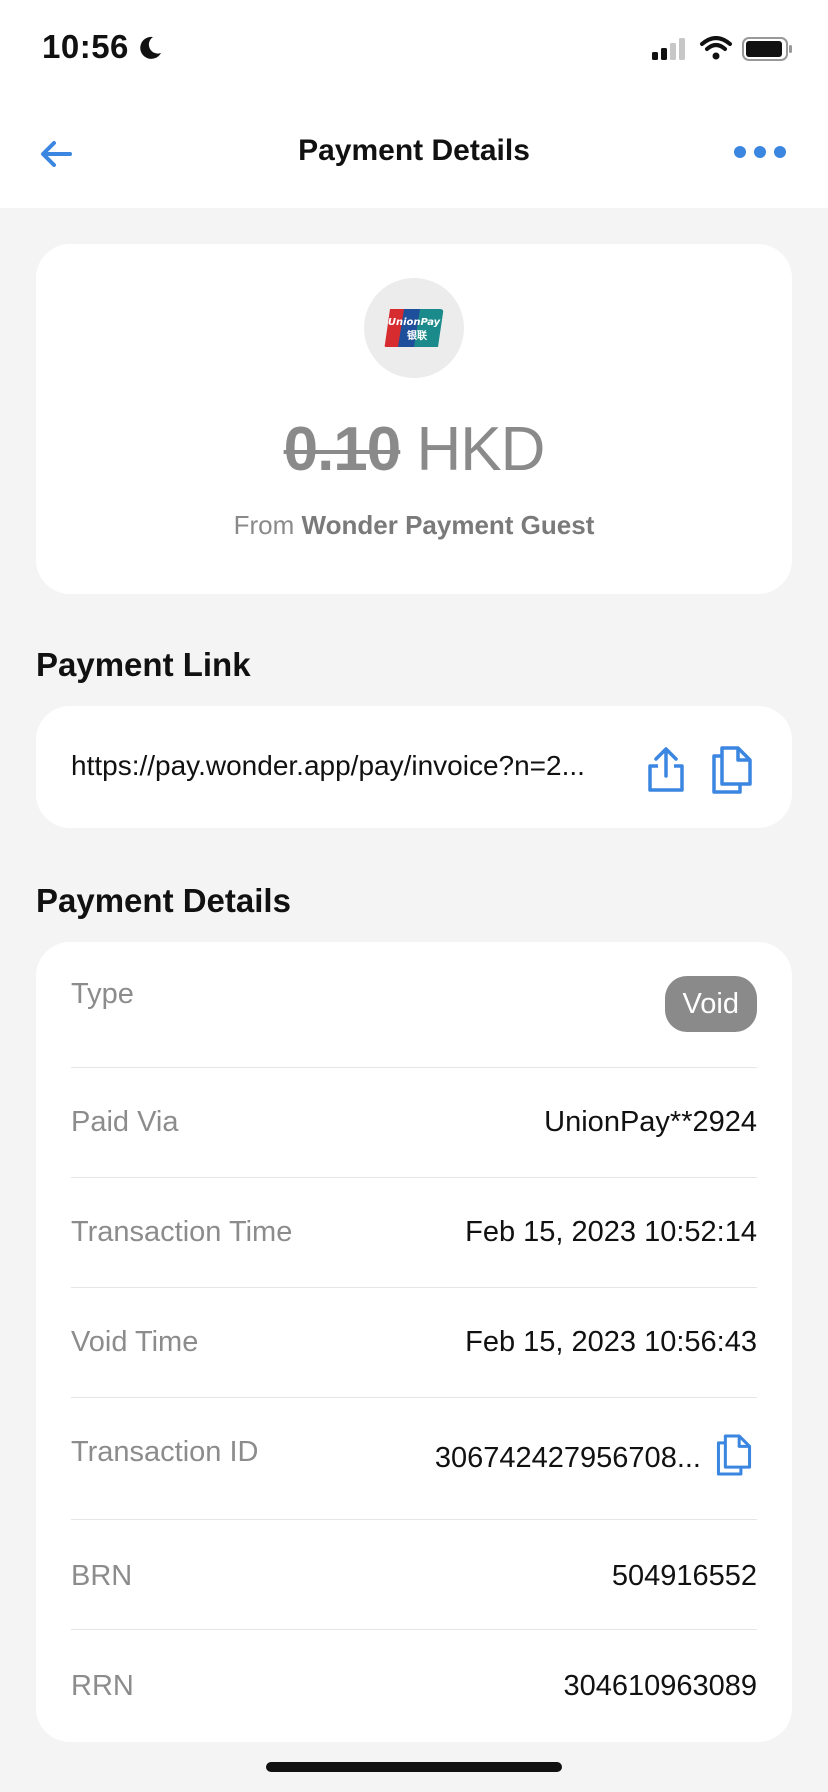  What do you see at coordinates (163, 900) in the screenshot?
I see `payment-details-heading: Payment Details` at bounding box center [163, 900].